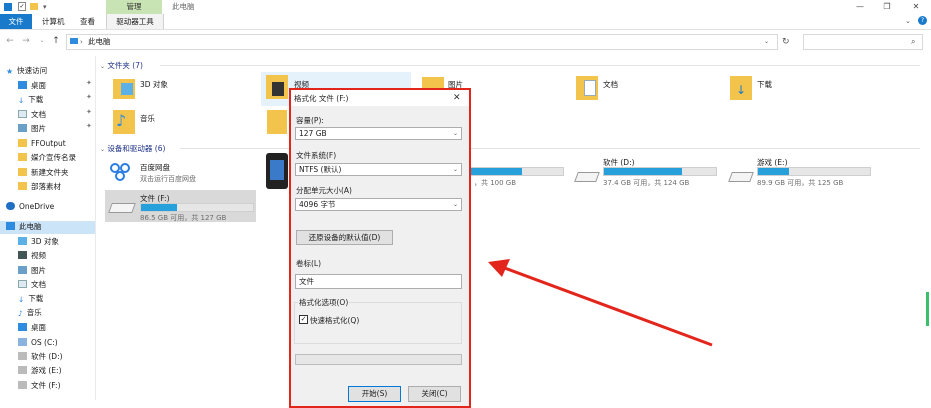 This screenshot has height=408, width=931. What do you see at coordinates (22, 128) in the screenshot?
I see `pictures-icon` at bounding box center [22, 128].